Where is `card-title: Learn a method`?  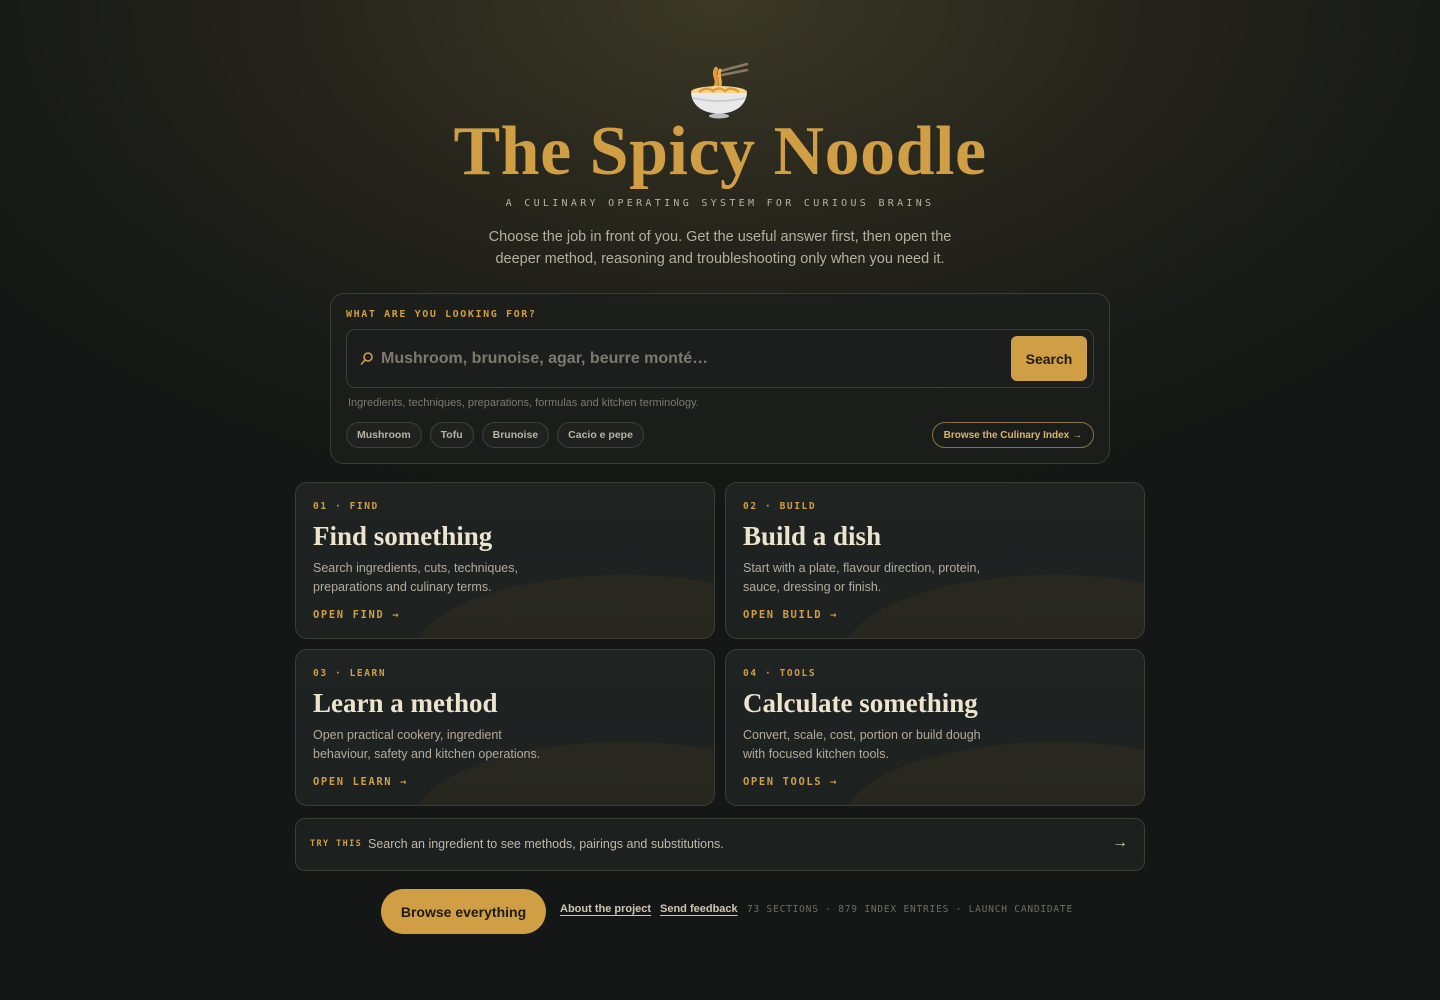
card-title: Learn a method is located at coordinates (405, 703).